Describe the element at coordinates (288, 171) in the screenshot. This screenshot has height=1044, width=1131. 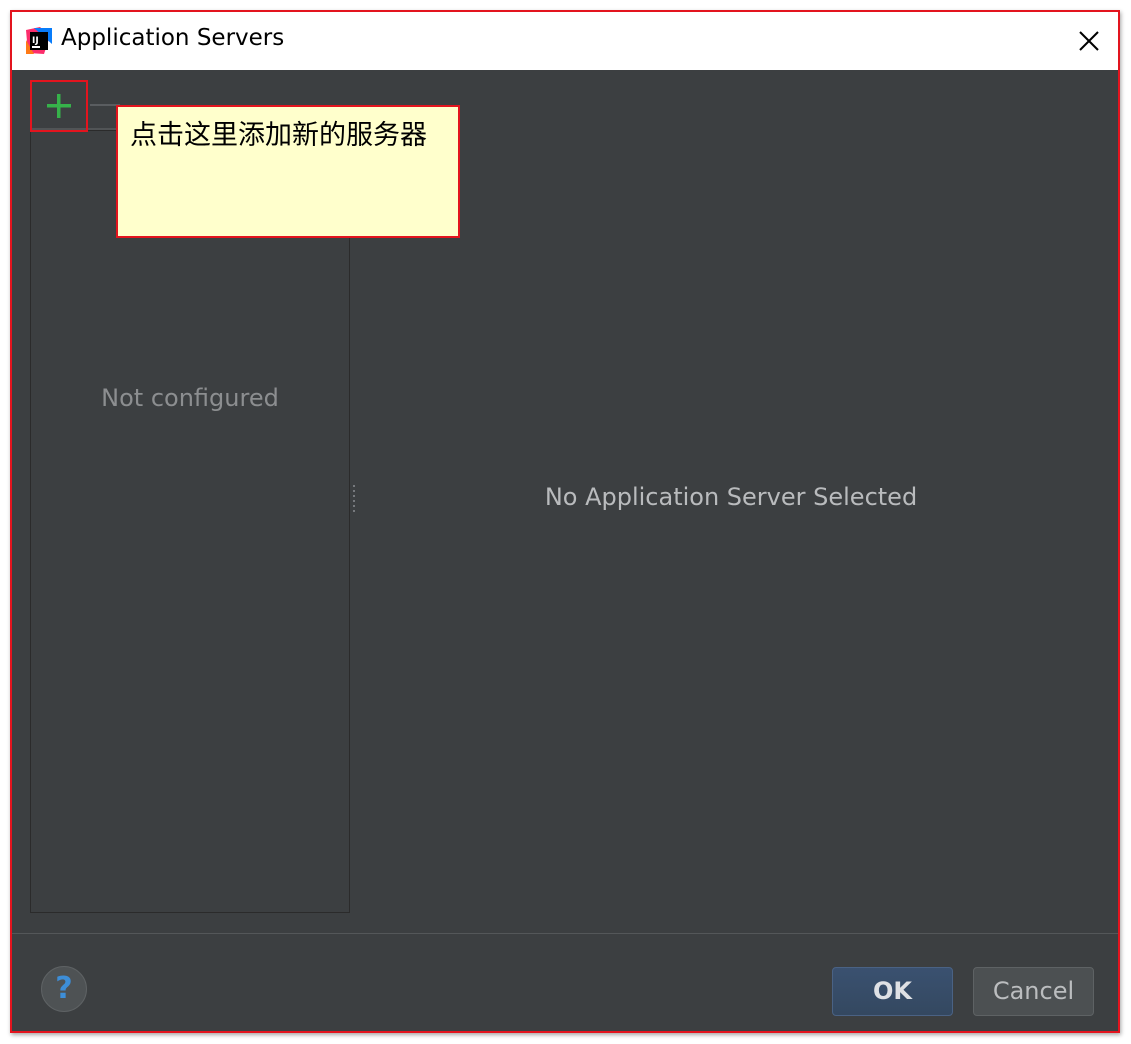
I see `annotation-callout: 点击这里添加新的服务器` at that location.